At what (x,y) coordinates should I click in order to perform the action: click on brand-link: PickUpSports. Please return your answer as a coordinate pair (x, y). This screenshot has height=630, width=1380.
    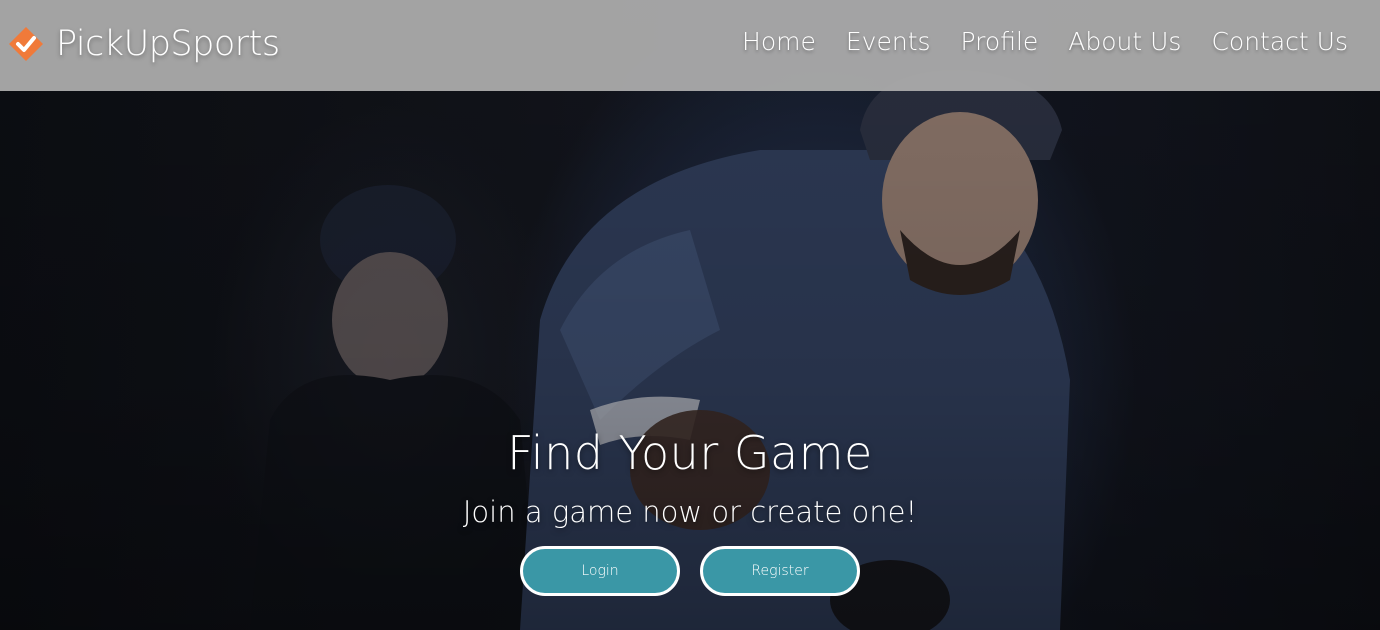
    Looking at the image, I should click on (144, 44).